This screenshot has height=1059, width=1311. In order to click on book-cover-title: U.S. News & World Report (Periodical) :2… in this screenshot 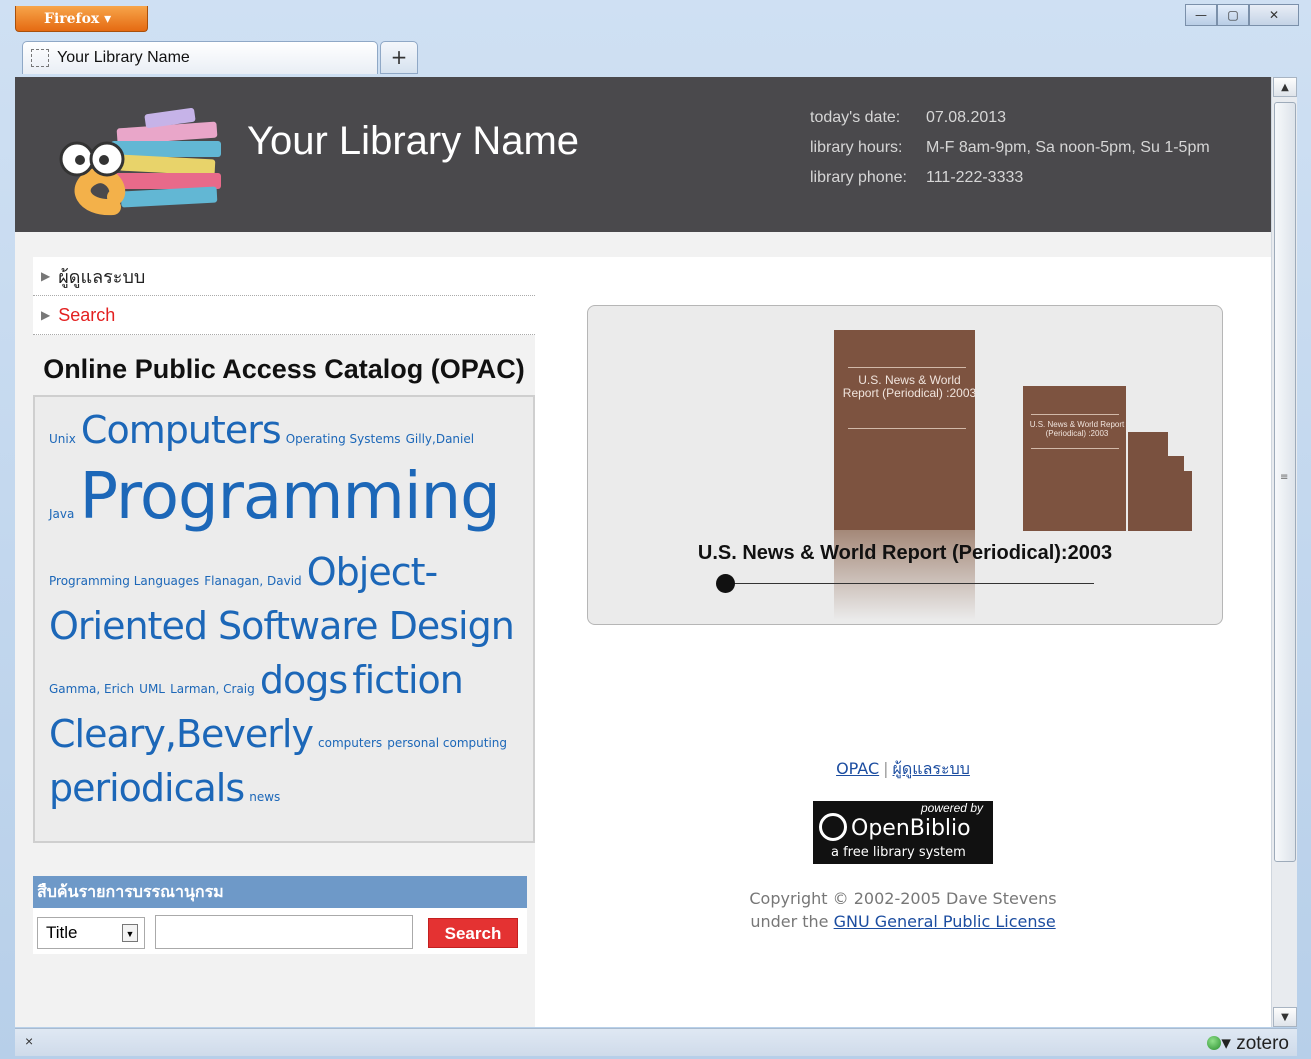, I will do `click(909, 386)`.